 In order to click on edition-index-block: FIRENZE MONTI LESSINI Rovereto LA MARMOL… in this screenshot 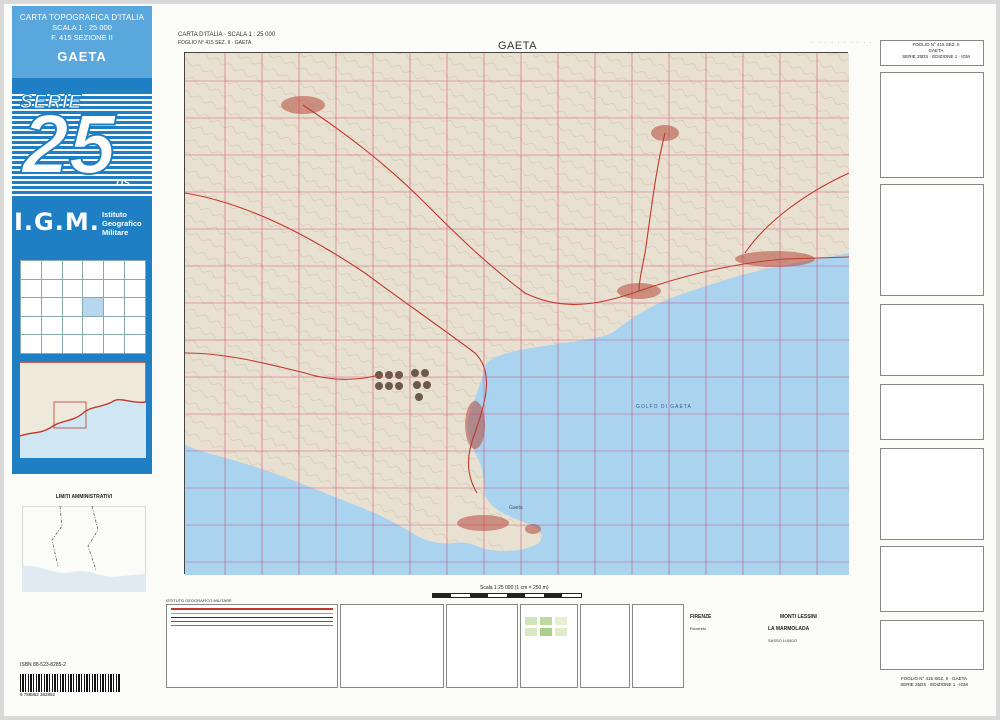, I will do `click(753, 628)`.